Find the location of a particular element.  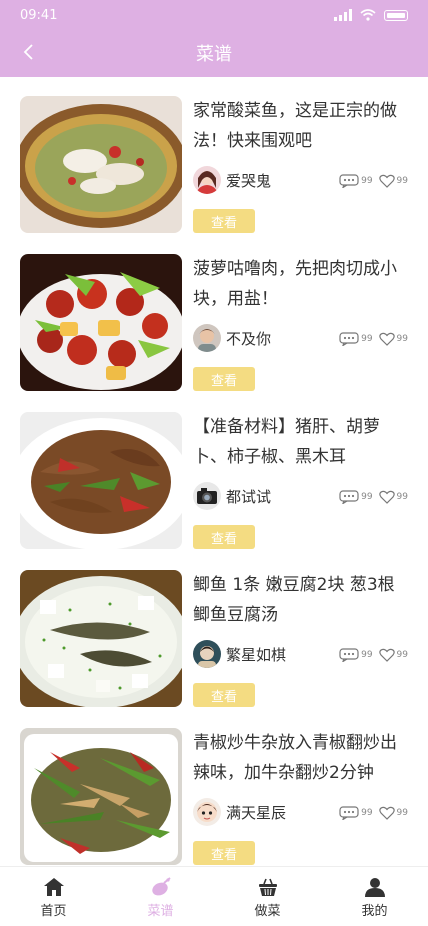

recipe-title: 青椒炒牛杂放入青椒翻炒出辣味，加牛杂翻炒2分钟 is located at coordinates (303, 758).